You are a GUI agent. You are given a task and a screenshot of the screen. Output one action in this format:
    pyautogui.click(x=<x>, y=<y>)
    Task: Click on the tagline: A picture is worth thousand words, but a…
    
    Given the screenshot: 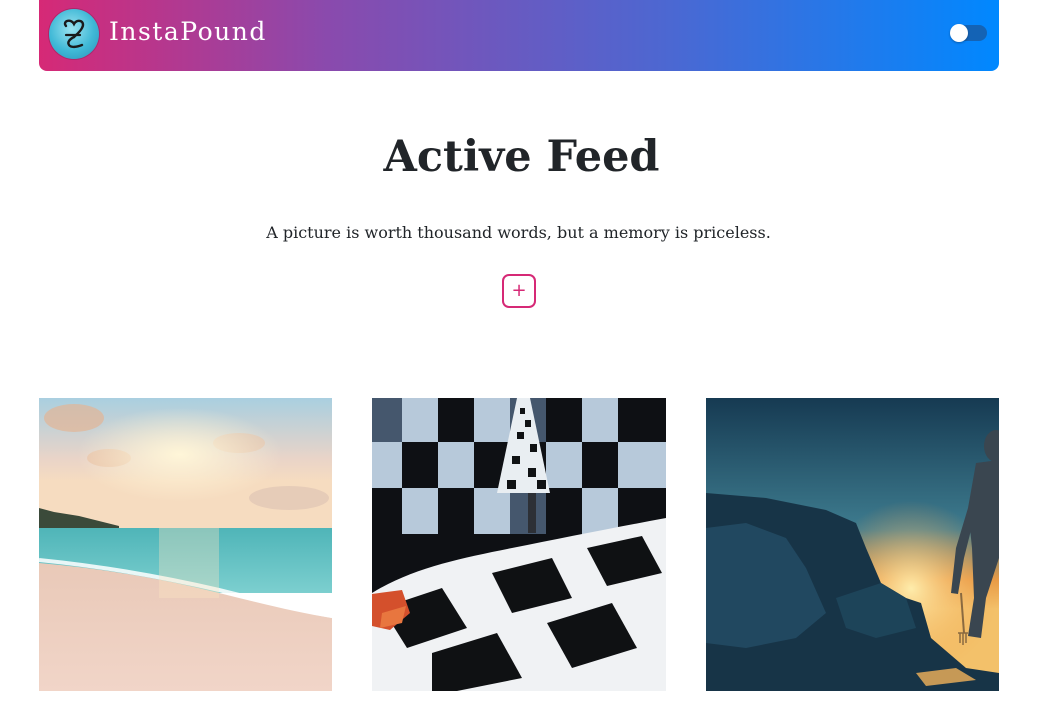 What is the action you would take?
    pyautogui.click(x=518, y=232)
    